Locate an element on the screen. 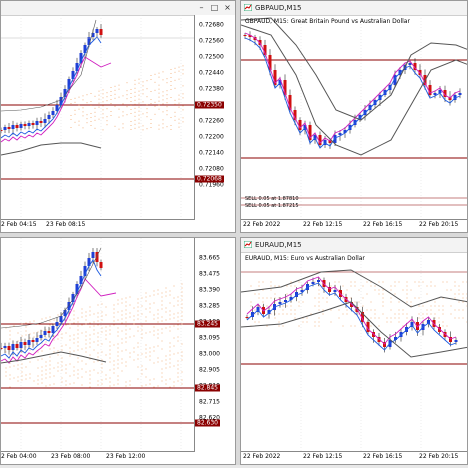  price-tick-label: 82.715 is located at coordinates (209, 402).